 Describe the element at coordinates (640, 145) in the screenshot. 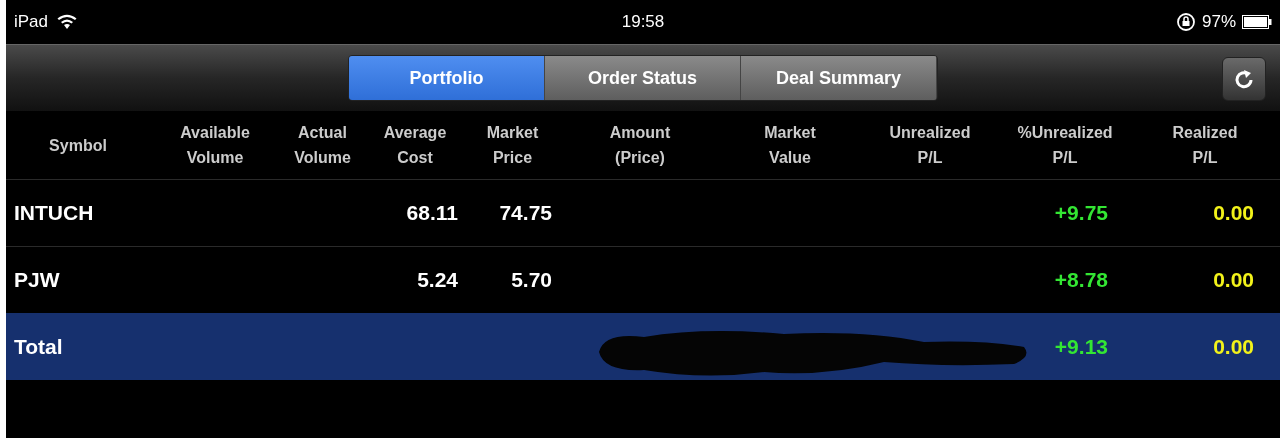

I see `column-header: Amount (Price)` at that location.